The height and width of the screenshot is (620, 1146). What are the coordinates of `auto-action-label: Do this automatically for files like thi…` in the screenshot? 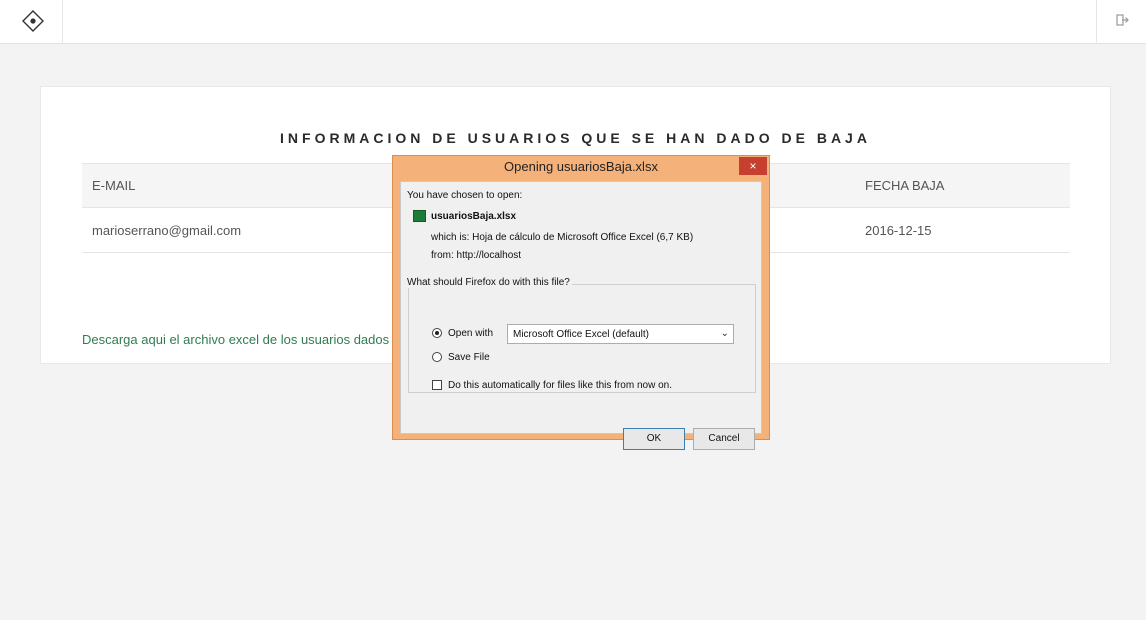 It's located at (560, 385).